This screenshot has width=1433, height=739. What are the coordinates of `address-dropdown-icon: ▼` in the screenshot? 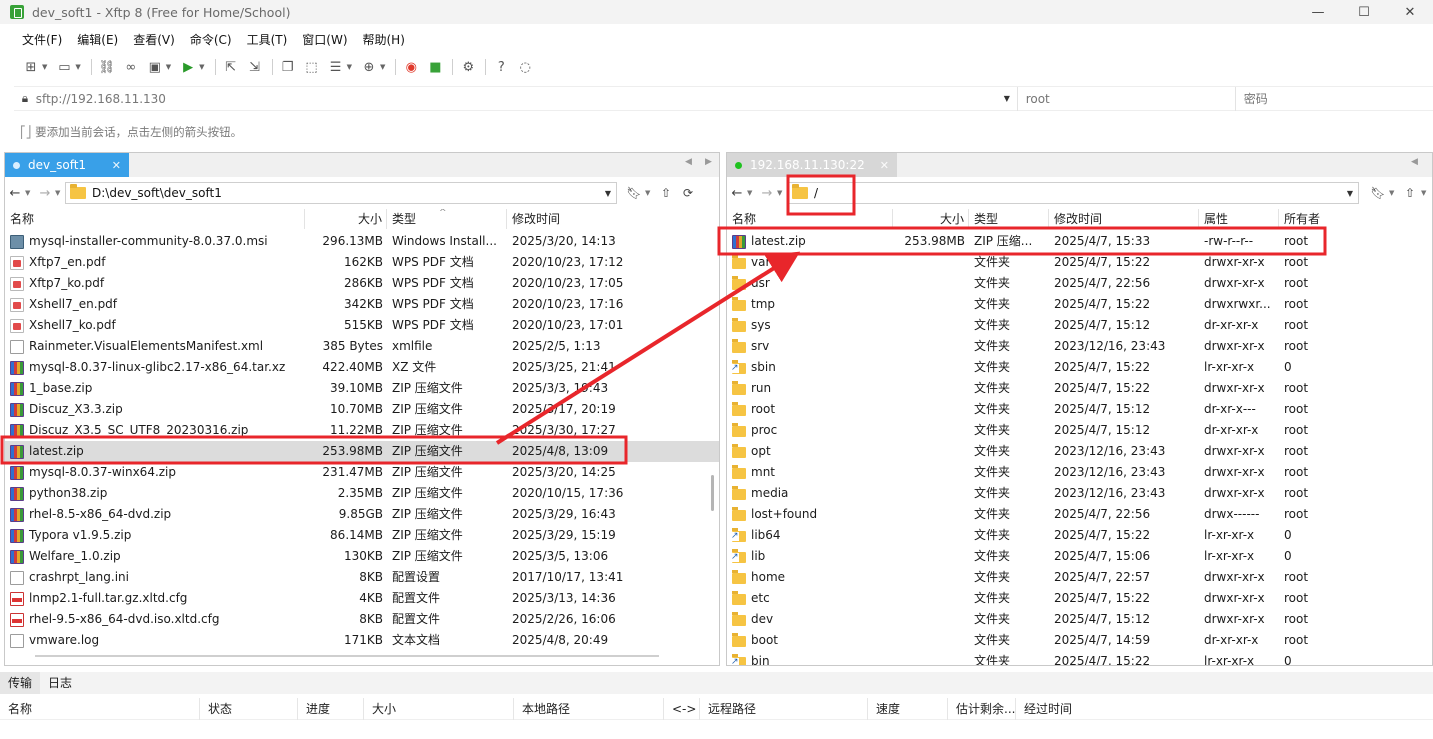 It's located at (1007, 98).